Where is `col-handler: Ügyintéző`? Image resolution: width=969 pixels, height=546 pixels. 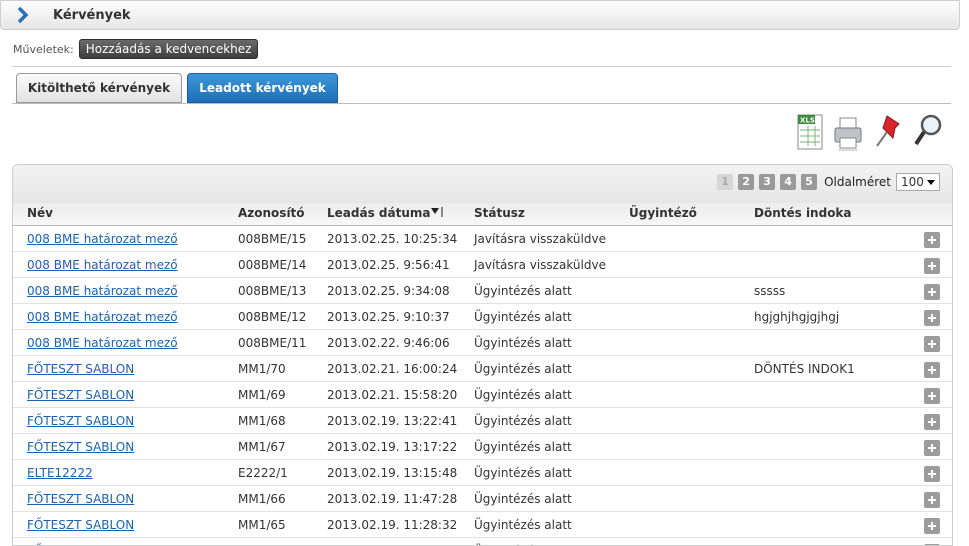
col-handler: Ügyintéző is located at coordinates (663, 213).